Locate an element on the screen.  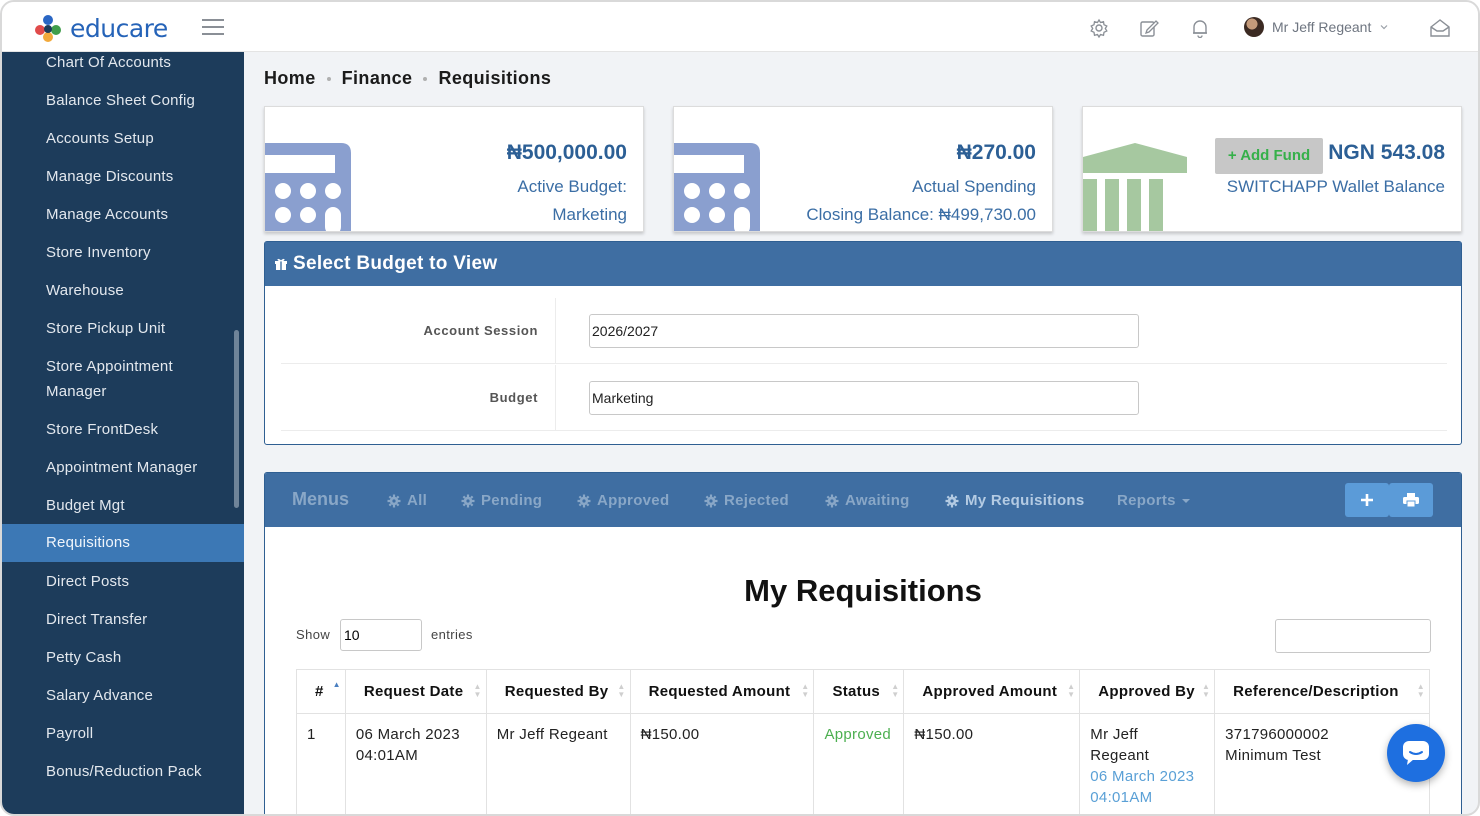
add-fund-button: + Add Fund is located at coordinates (1269, 156).